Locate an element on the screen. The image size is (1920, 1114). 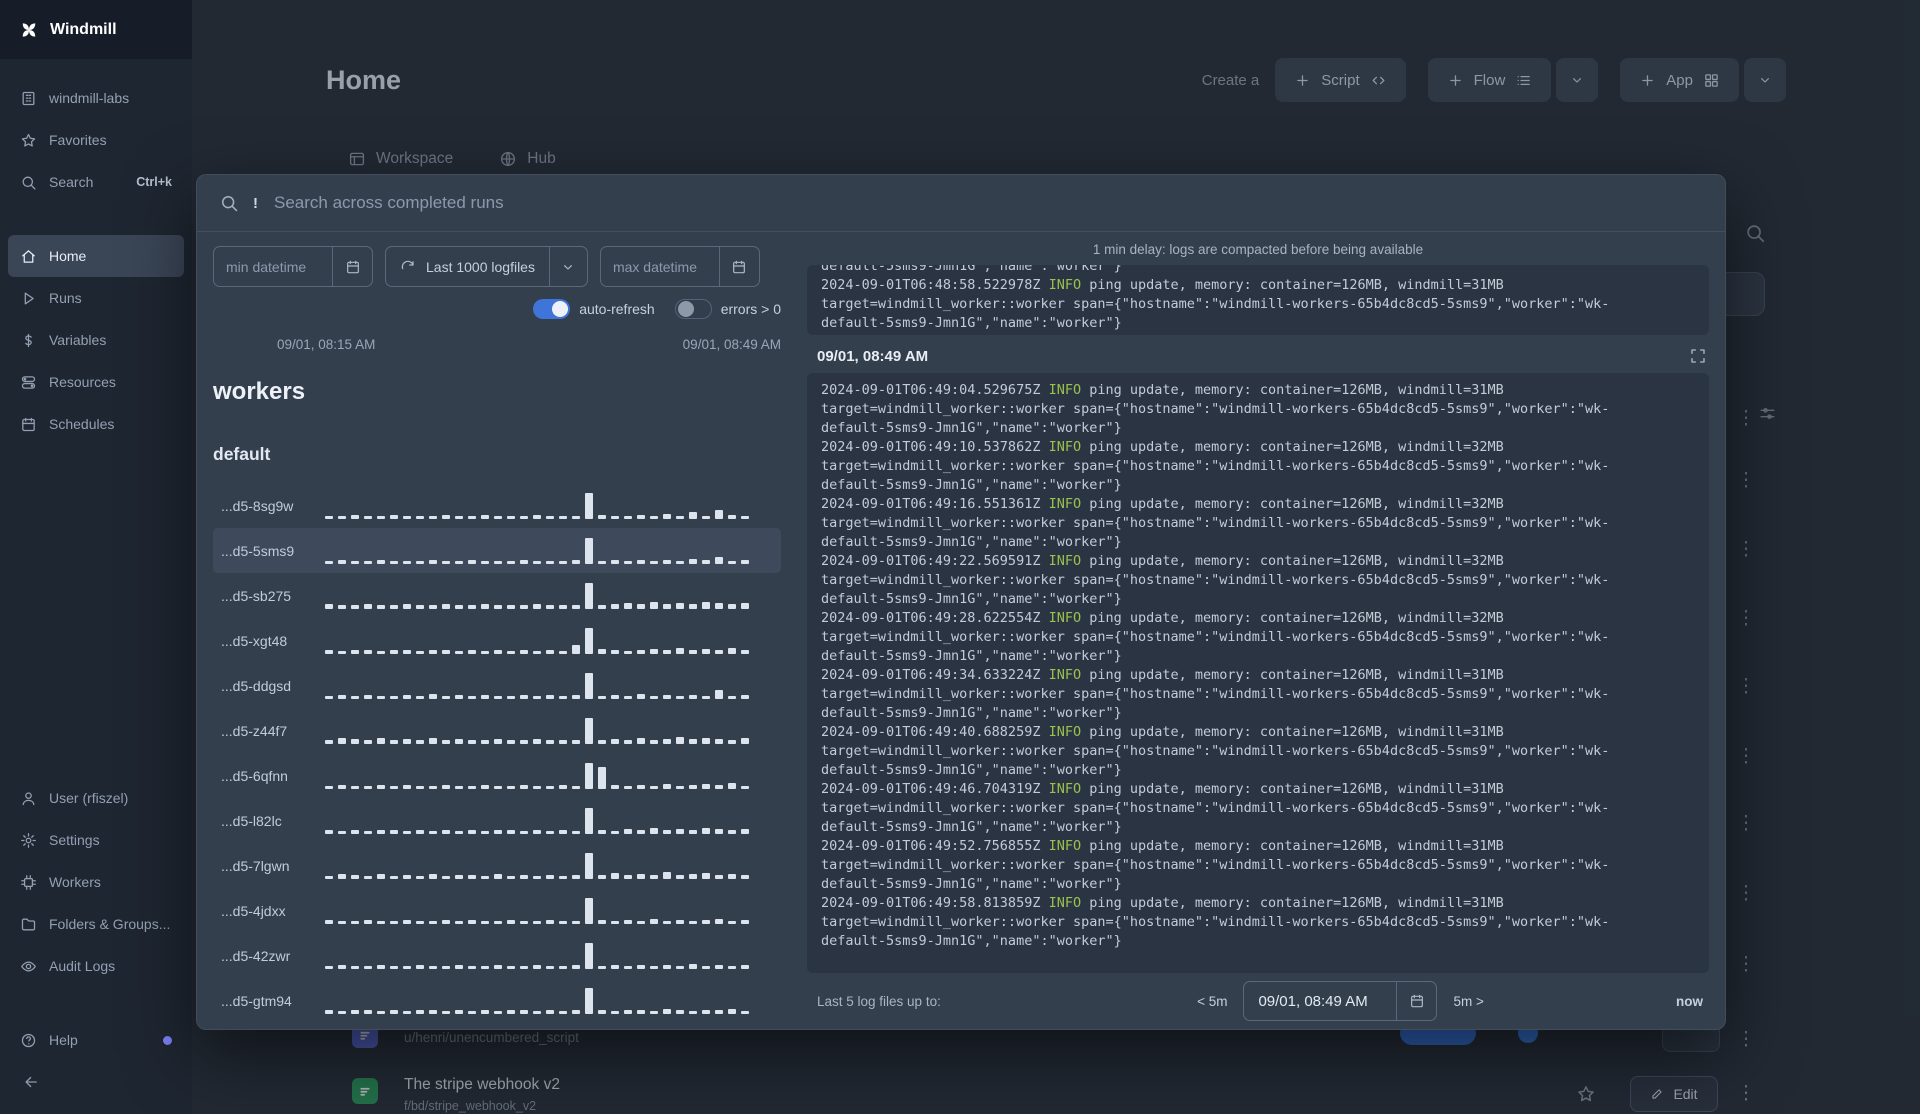
calendar-icon is located at coordinates (1417, 1001).